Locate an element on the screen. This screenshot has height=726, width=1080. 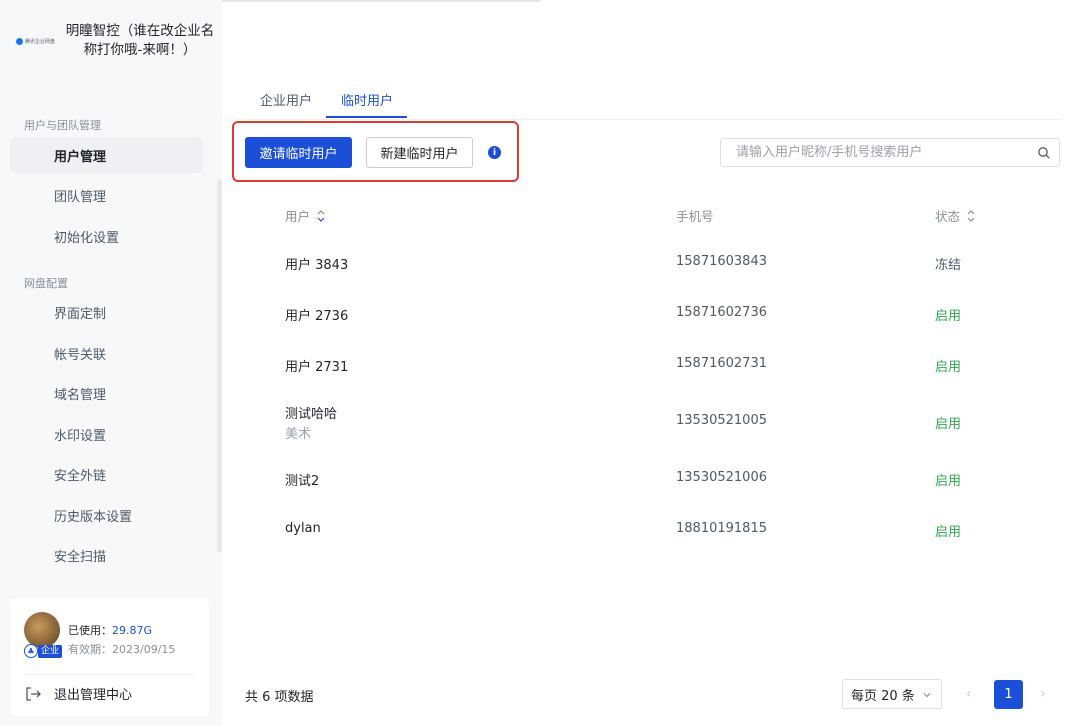
active-tab-indicator is located at coordinates (366, 117).